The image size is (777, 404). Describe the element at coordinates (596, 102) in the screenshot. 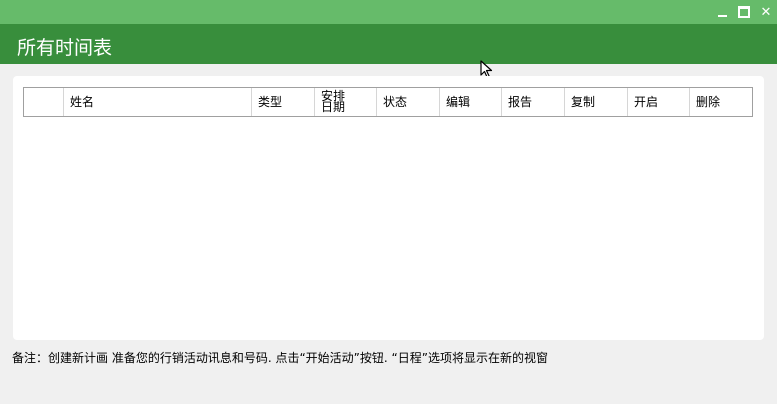

I see `column-header-copy: 复制` at that location.